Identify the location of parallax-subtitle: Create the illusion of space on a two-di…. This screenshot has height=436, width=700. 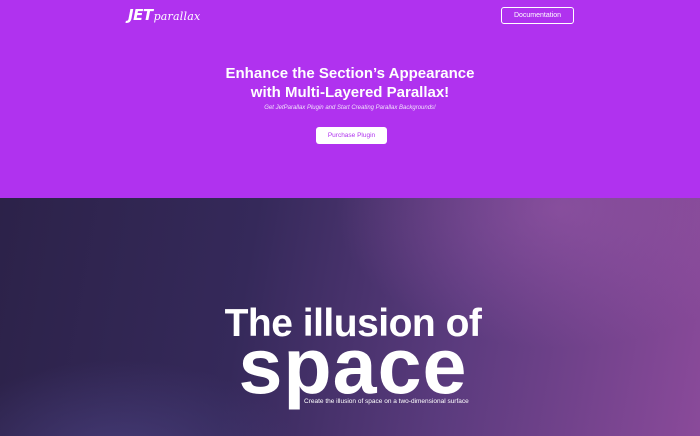
(386, 401).